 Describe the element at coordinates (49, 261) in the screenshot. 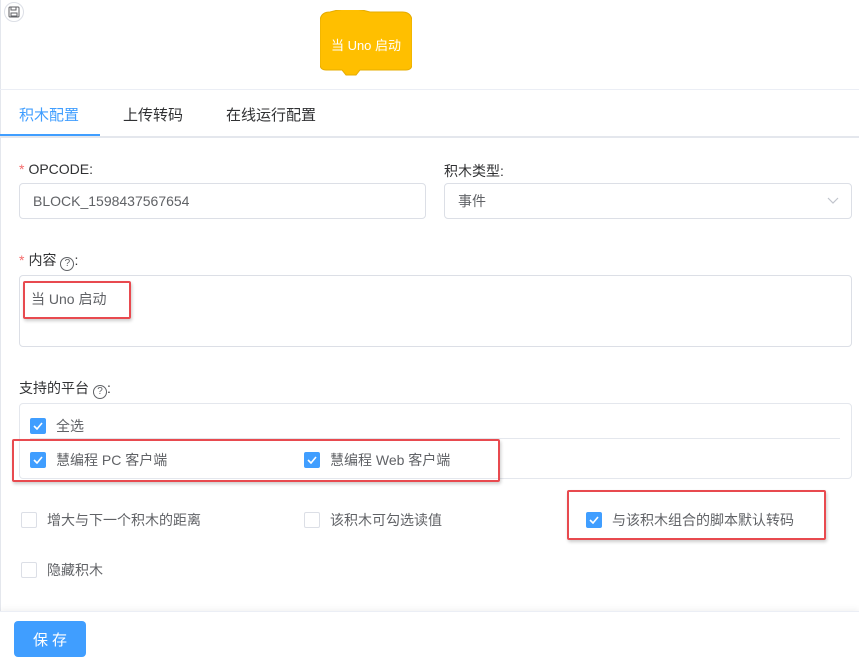

I see `content-label: * 内容?:` at that location.